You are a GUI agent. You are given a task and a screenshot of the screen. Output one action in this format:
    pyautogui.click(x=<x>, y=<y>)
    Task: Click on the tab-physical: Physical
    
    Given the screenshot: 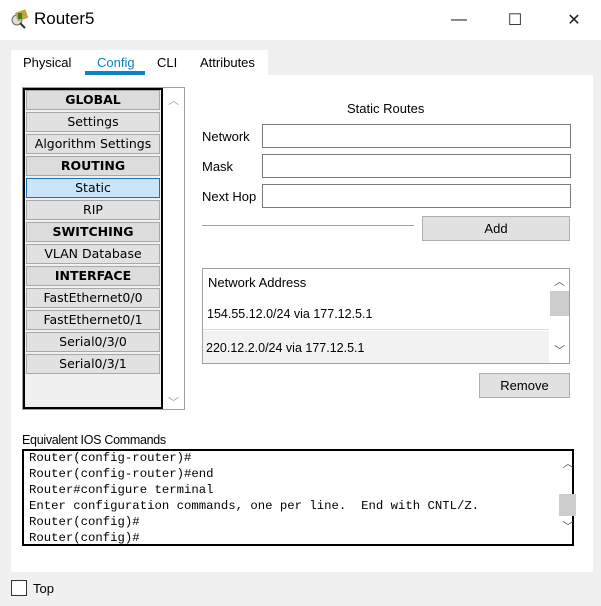 What is the action you would take?
    pyautogui.click(x=47, y=62)
    